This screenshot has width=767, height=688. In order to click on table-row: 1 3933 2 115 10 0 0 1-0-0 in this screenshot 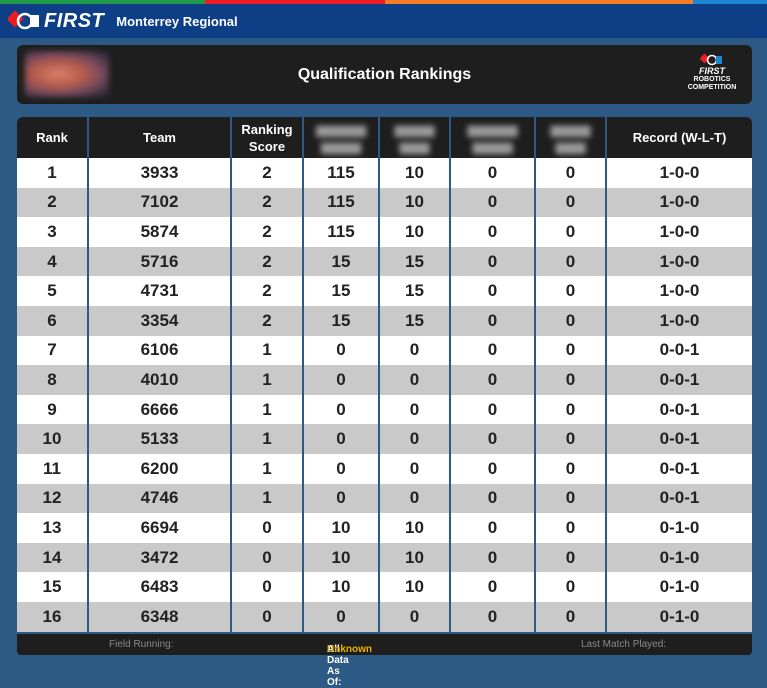, I will do `click(384, 173)`.